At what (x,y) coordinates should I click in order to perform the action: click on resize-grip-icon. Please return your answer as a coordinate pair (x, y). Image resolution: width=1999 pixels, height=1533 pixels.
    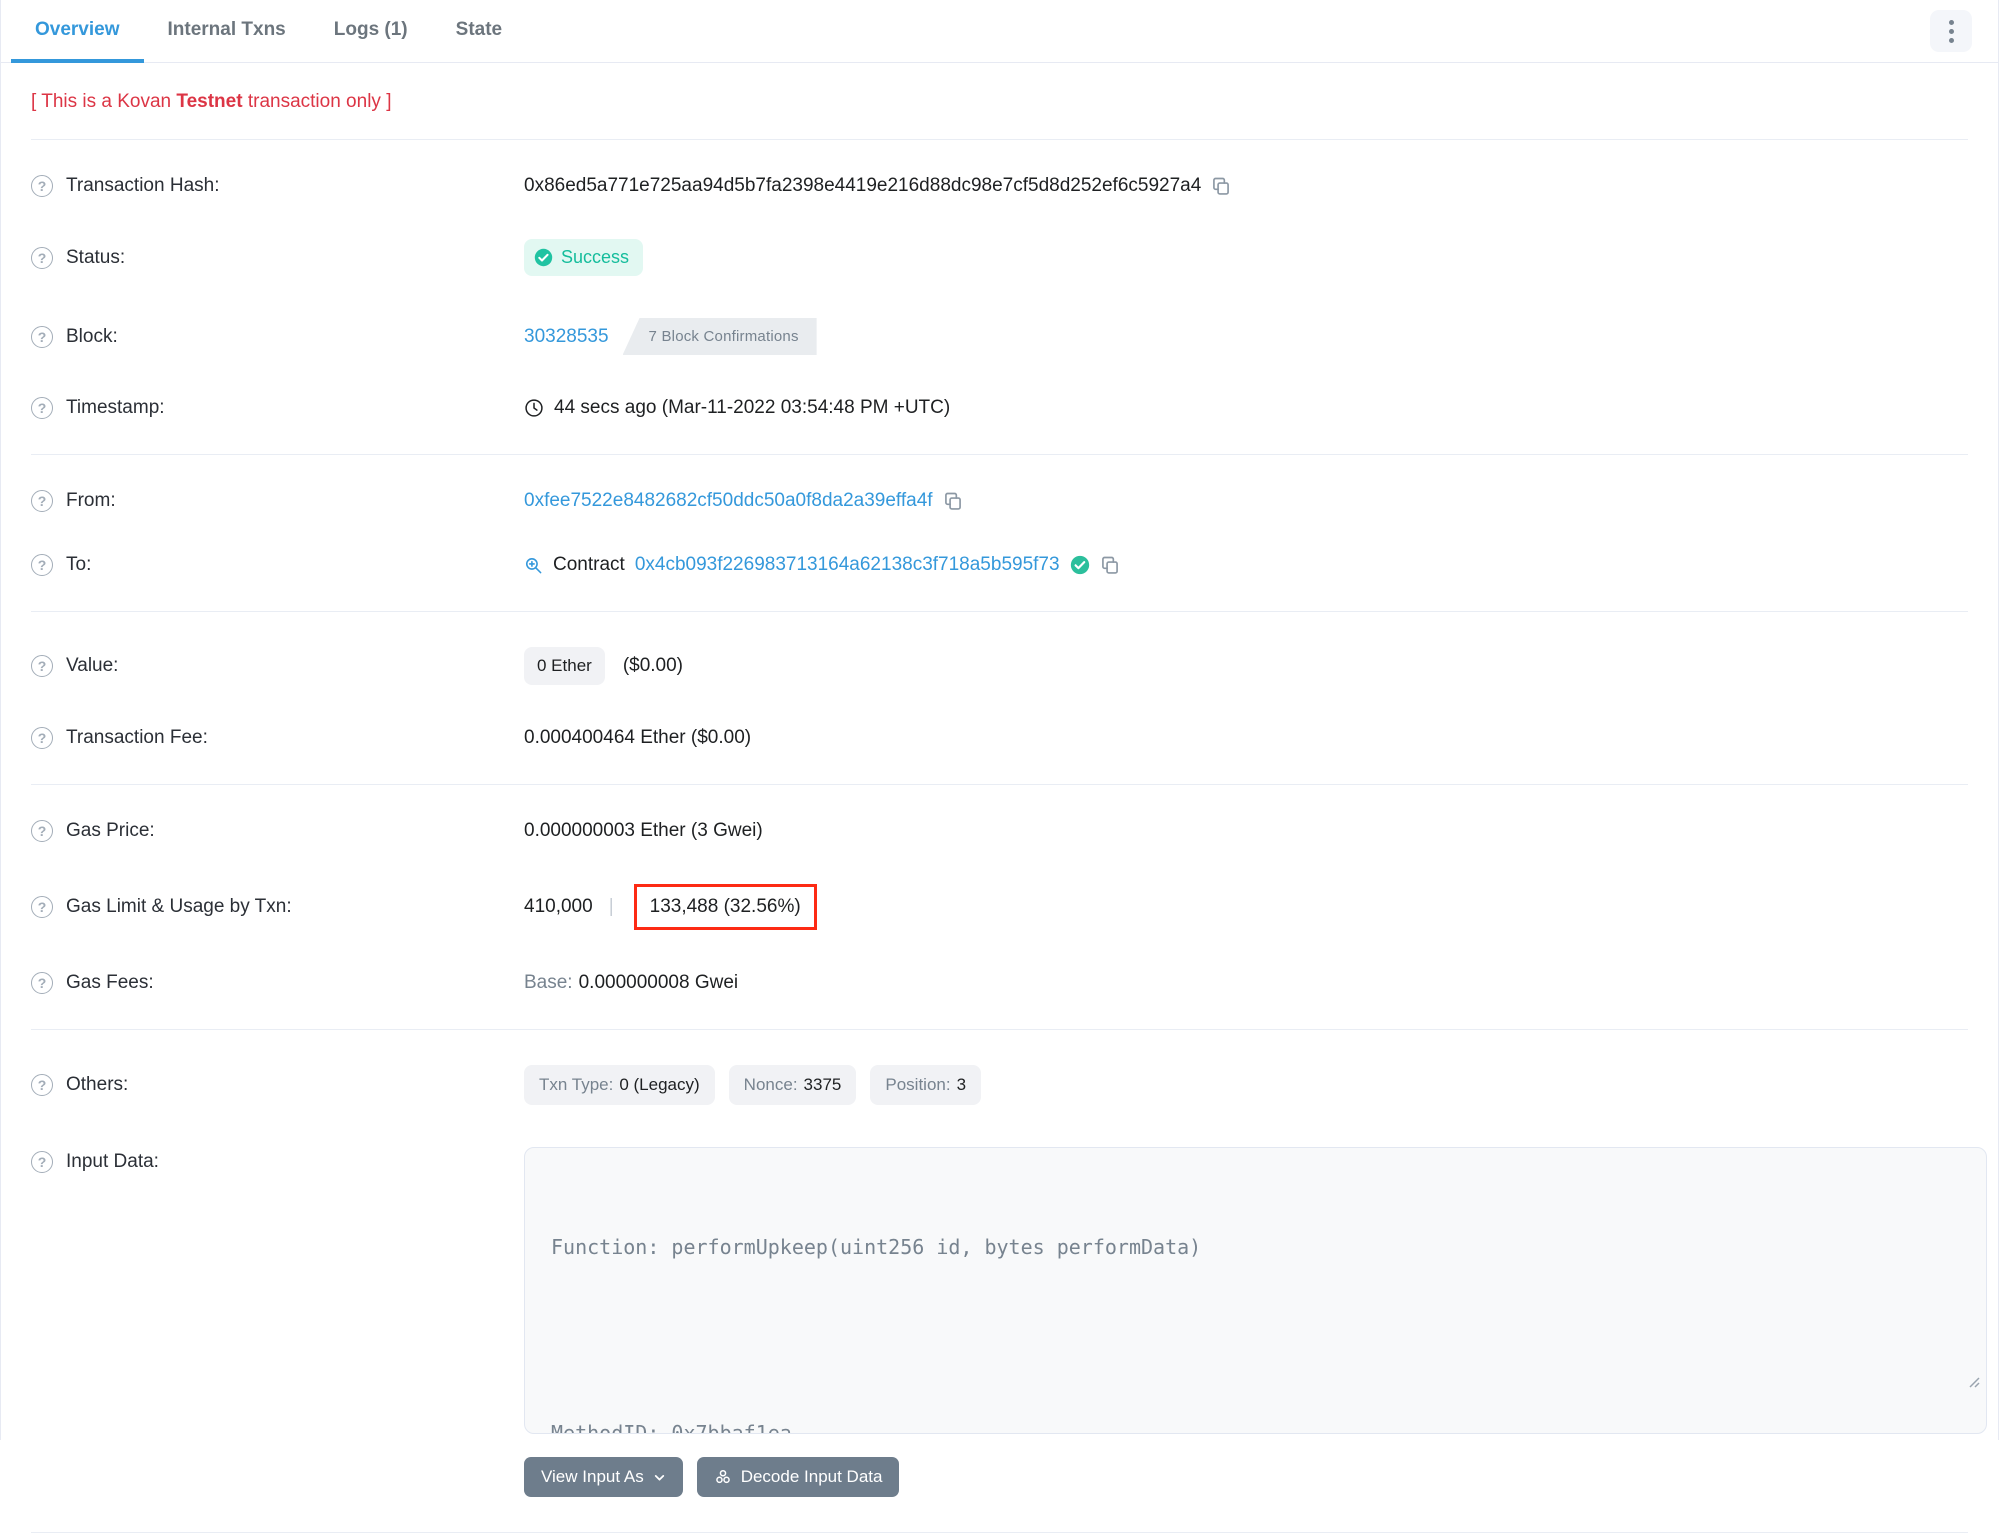
    Looking at the image, I should click on (1888, 1381).